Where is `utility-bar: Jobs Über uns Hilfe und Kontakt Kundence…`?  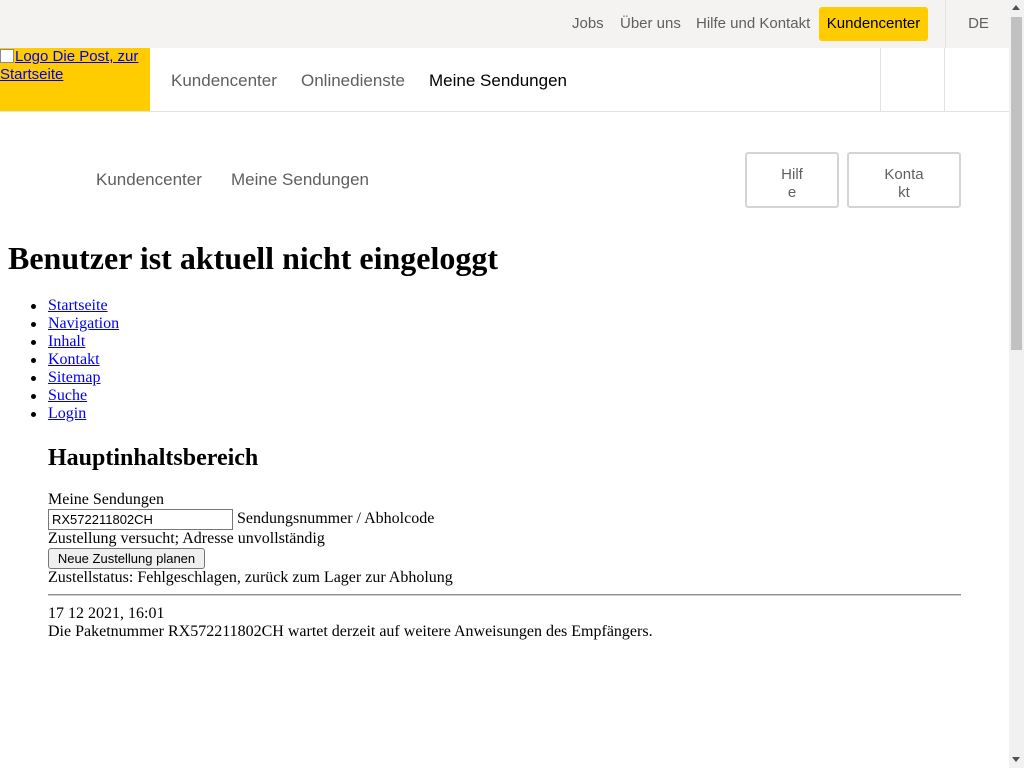
utility-bar: Jobs Über uns Hilfe und Kontakt Kundence… is located at coordinates (504, 24).